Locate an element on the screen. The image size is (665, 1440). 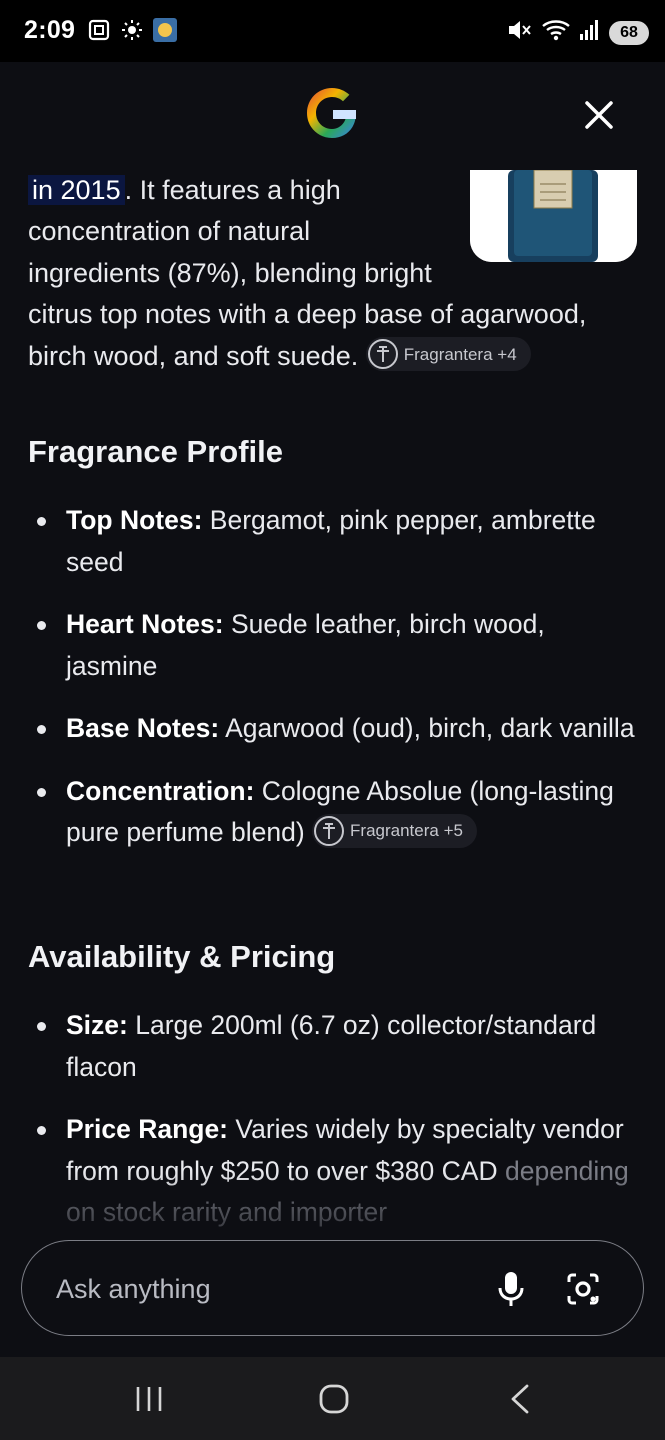
section-heading-profile: Fragrance Profile is located at coordinates (155, 451).